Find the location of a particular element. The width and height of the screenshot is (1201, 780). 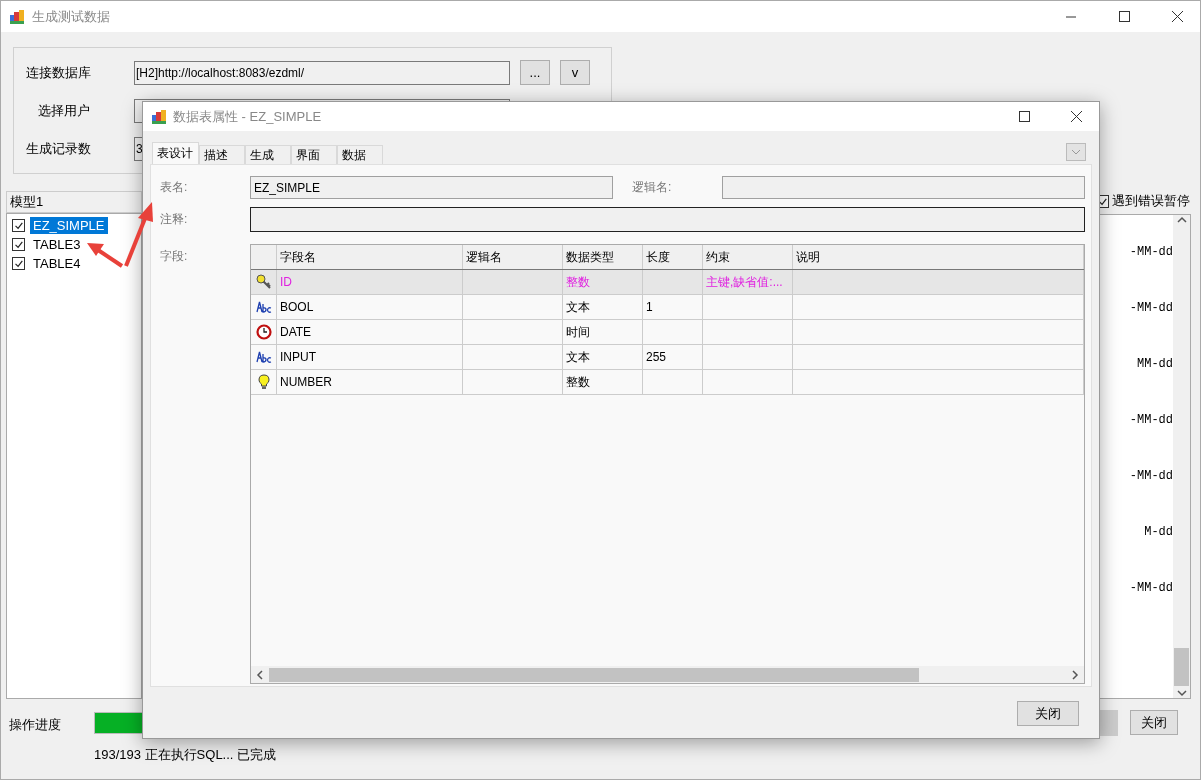

field-label: 逻辑名: is located at coordinates (652, 187).